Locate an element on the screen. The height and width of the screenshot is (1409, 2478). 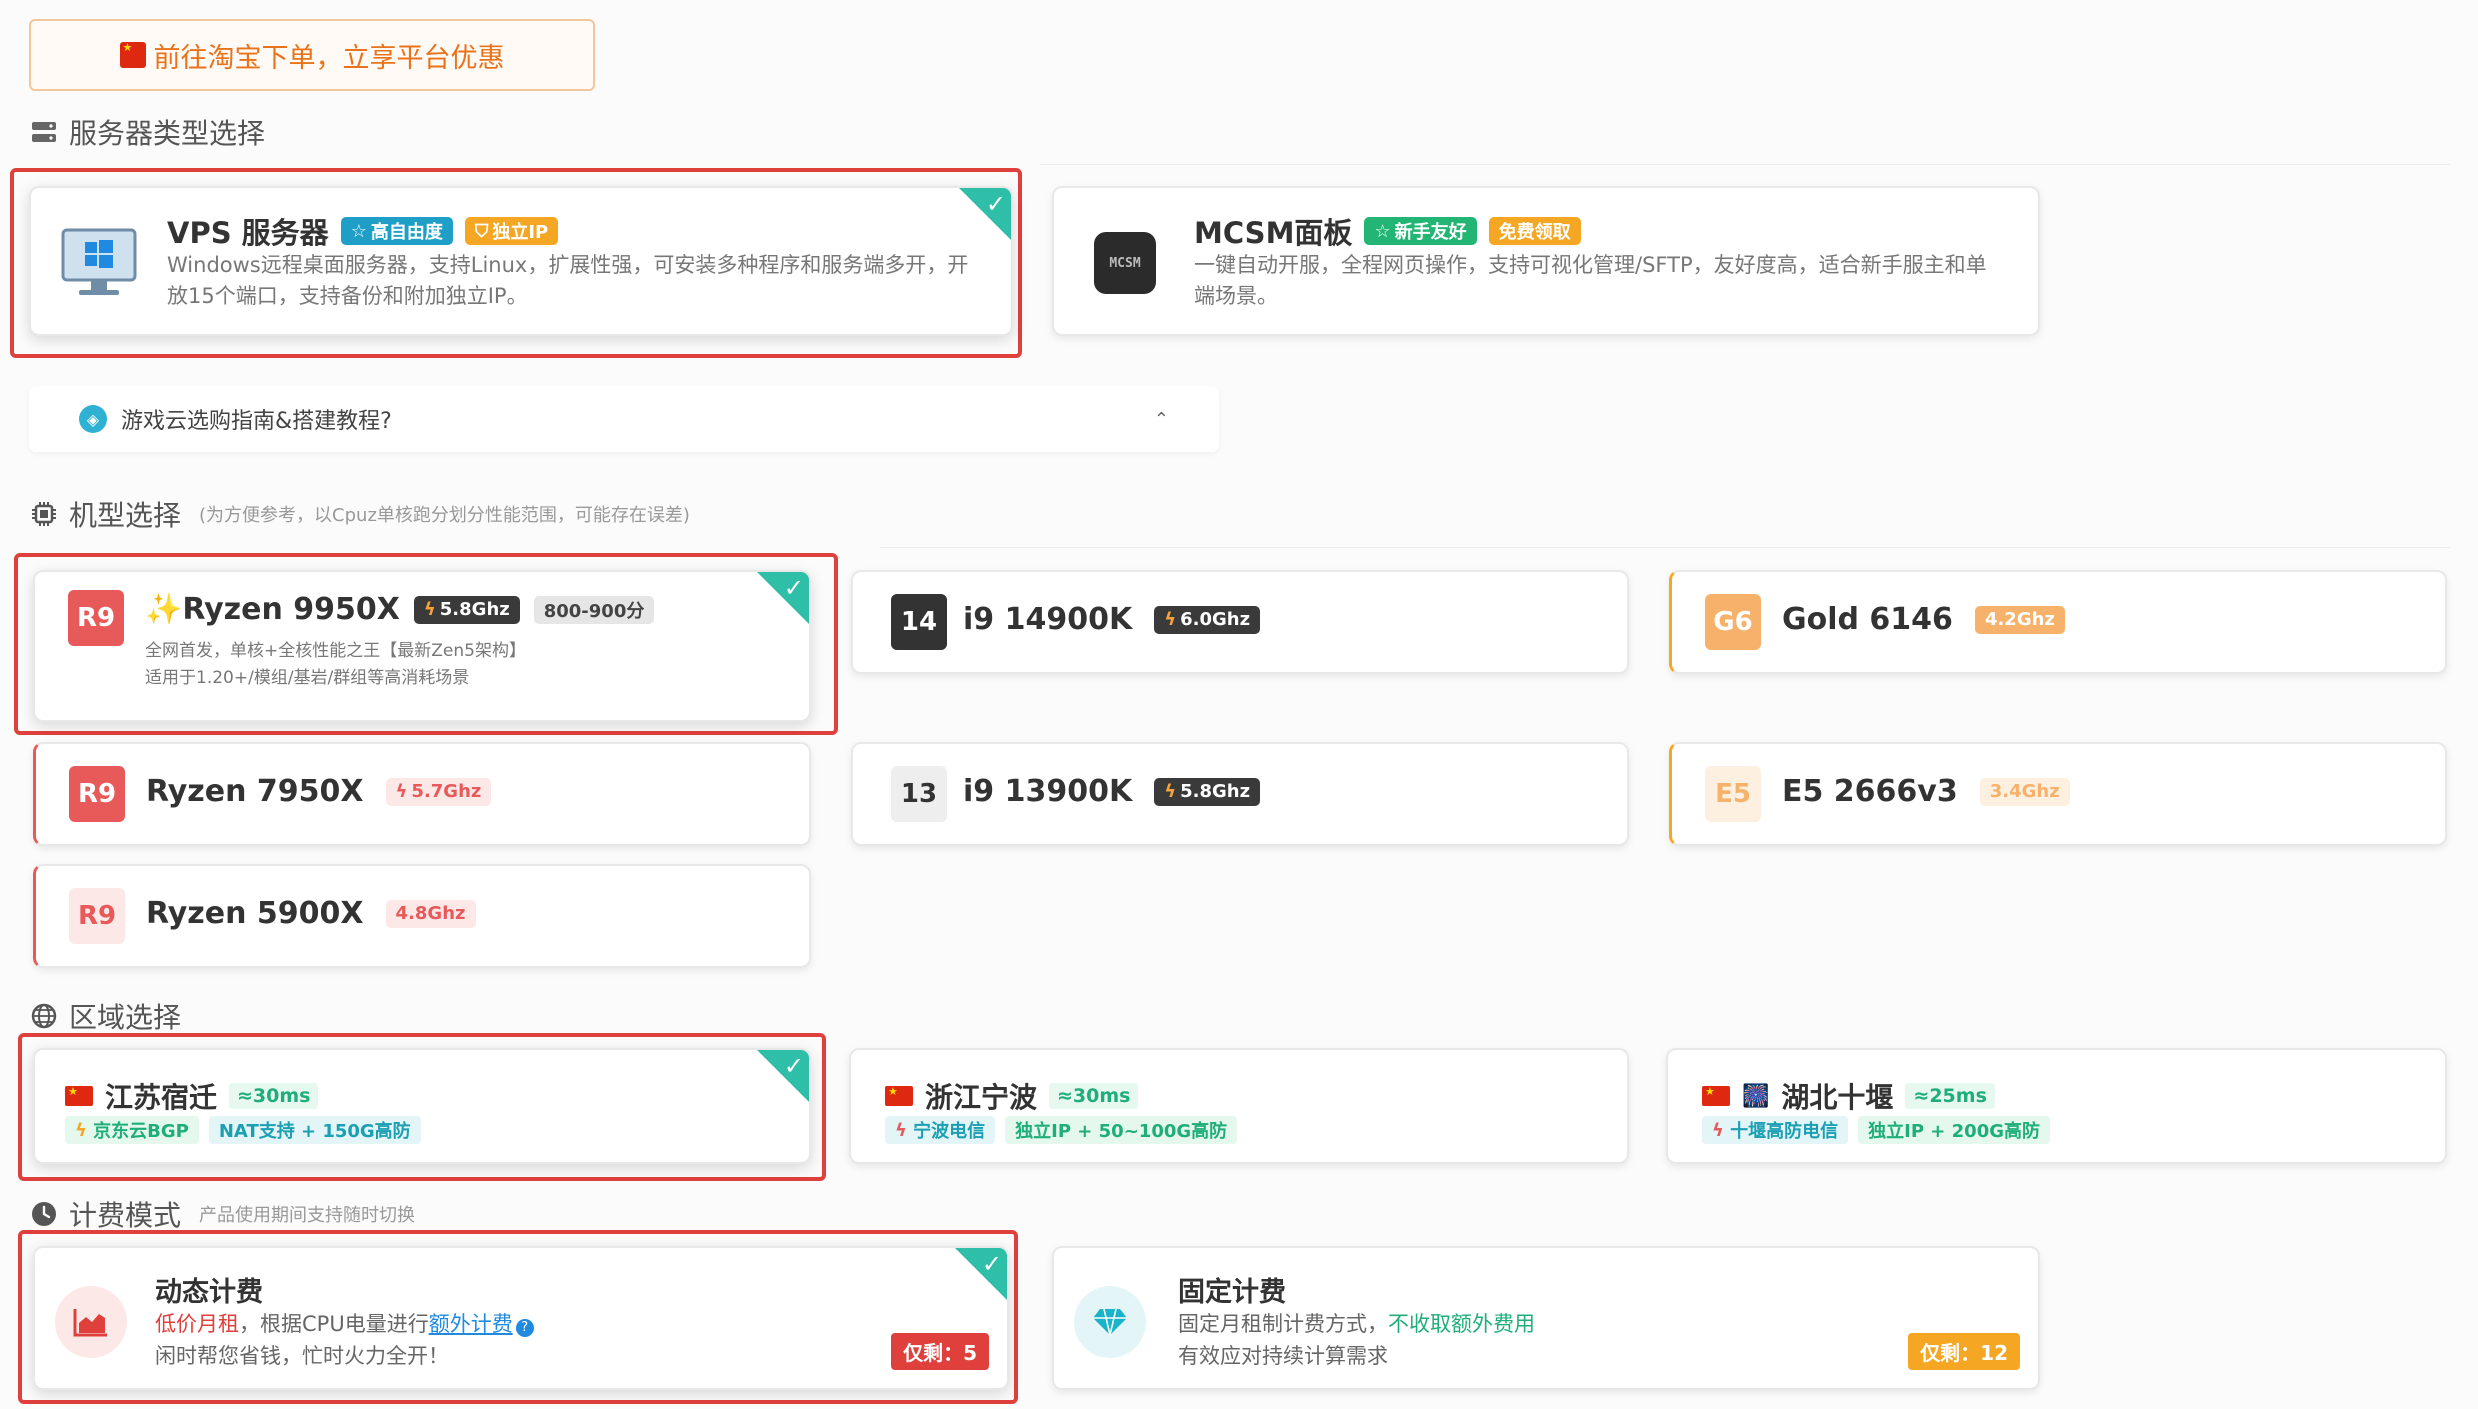
cpu-tag: 13 is located at coordinates (919, 794).